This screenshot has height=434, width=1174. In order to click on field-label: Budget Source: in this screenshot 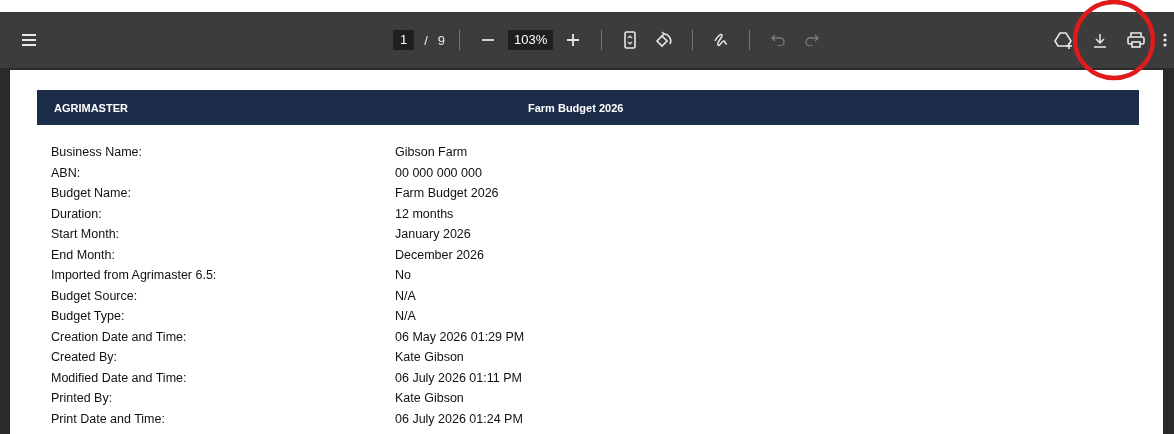, I will do `click(95, 295)`.